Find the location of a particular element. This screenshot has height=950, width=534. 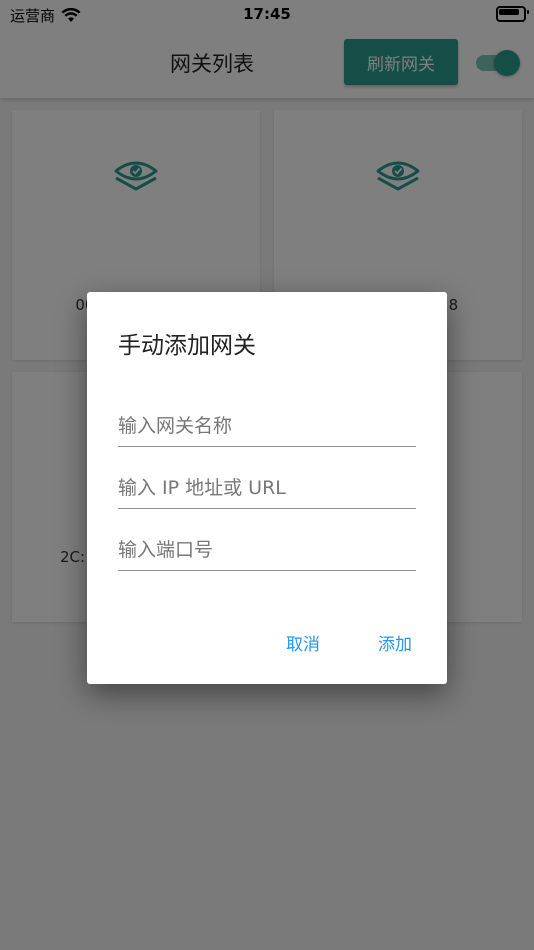

gateway-port-input is located at coordinates (267, 550).